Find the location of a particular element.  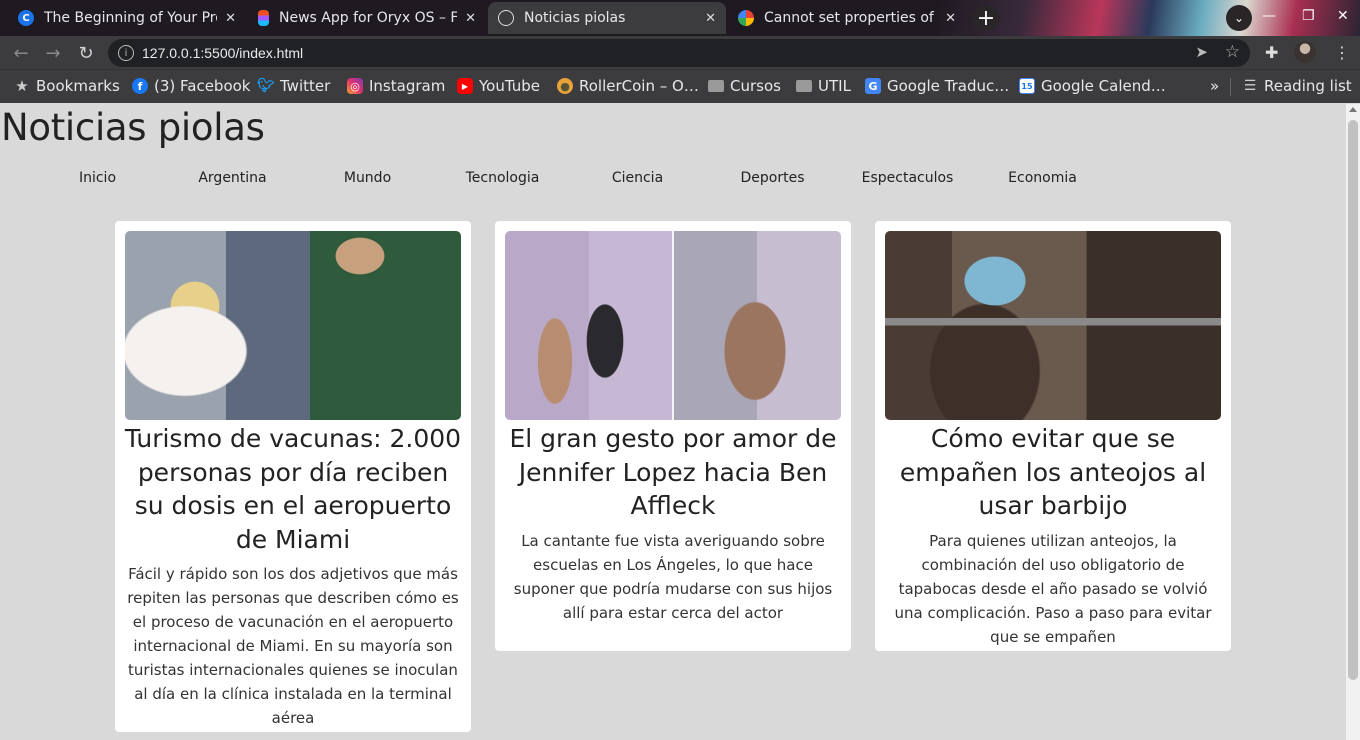

globe-icon is located at coordinates (506, 18).